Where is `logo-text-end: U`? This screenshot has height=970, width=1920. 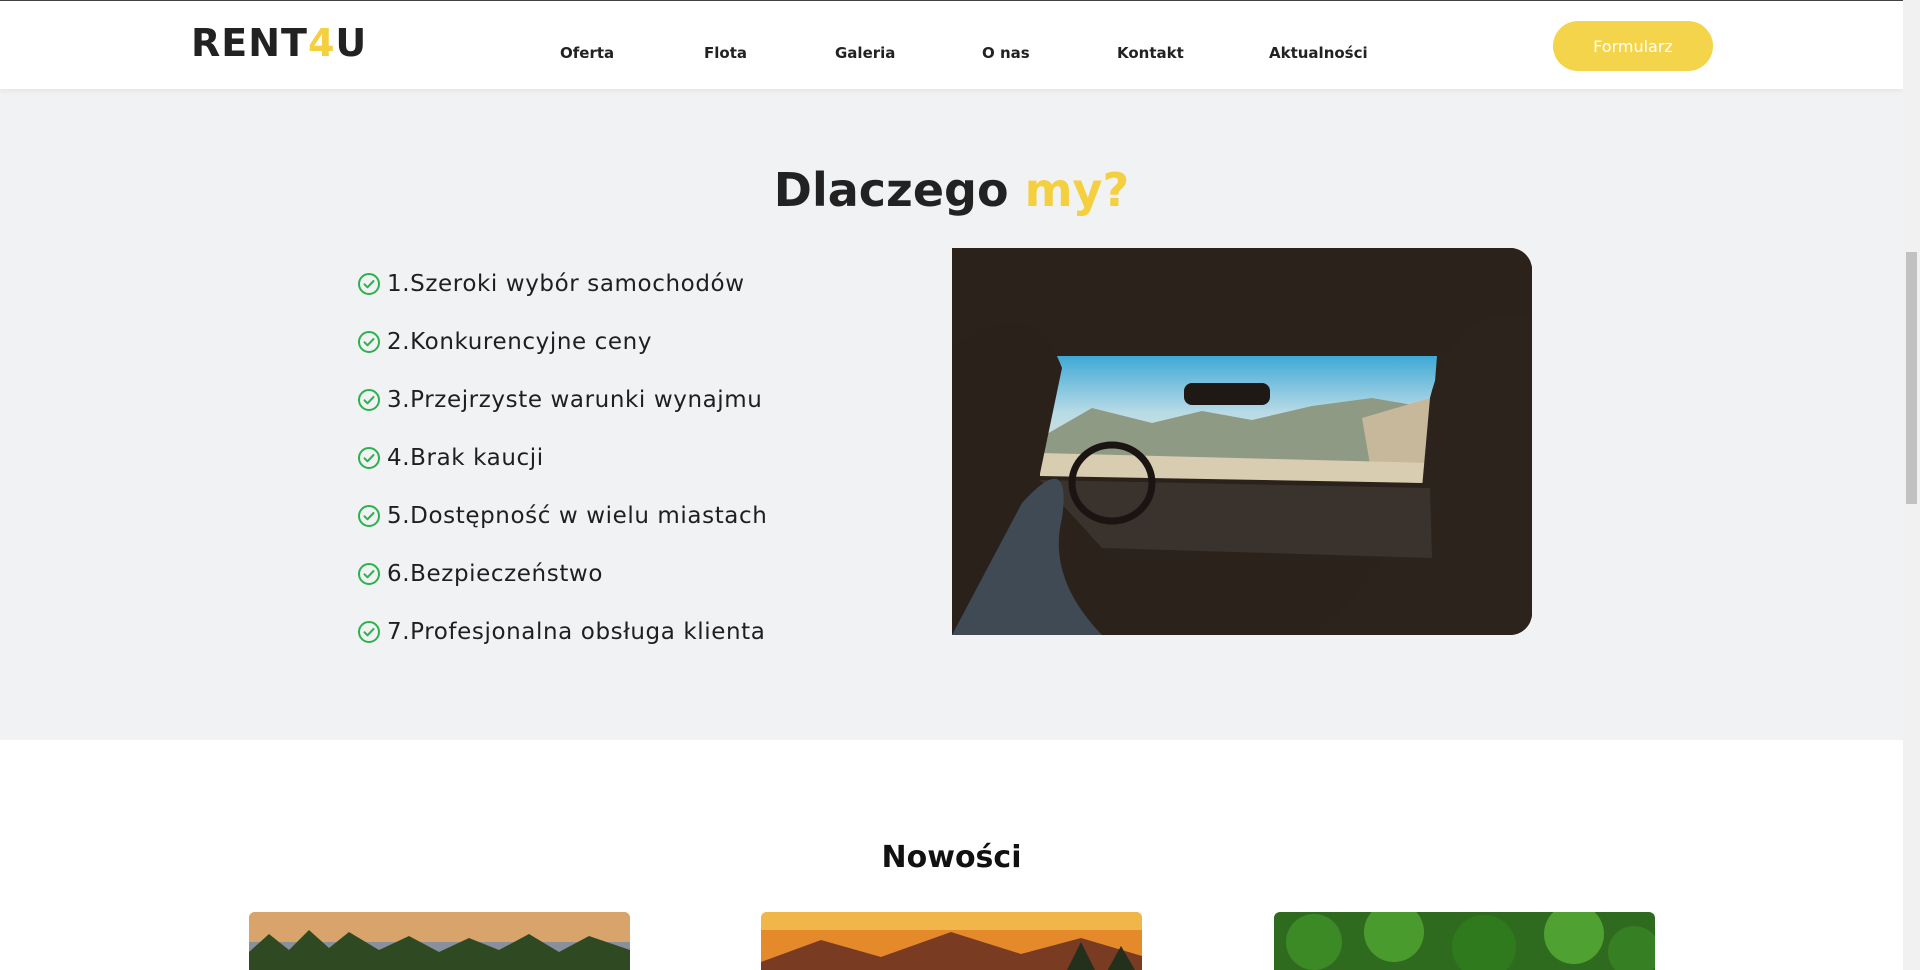
logo-text-end: U is located at coordinates (351, 43).